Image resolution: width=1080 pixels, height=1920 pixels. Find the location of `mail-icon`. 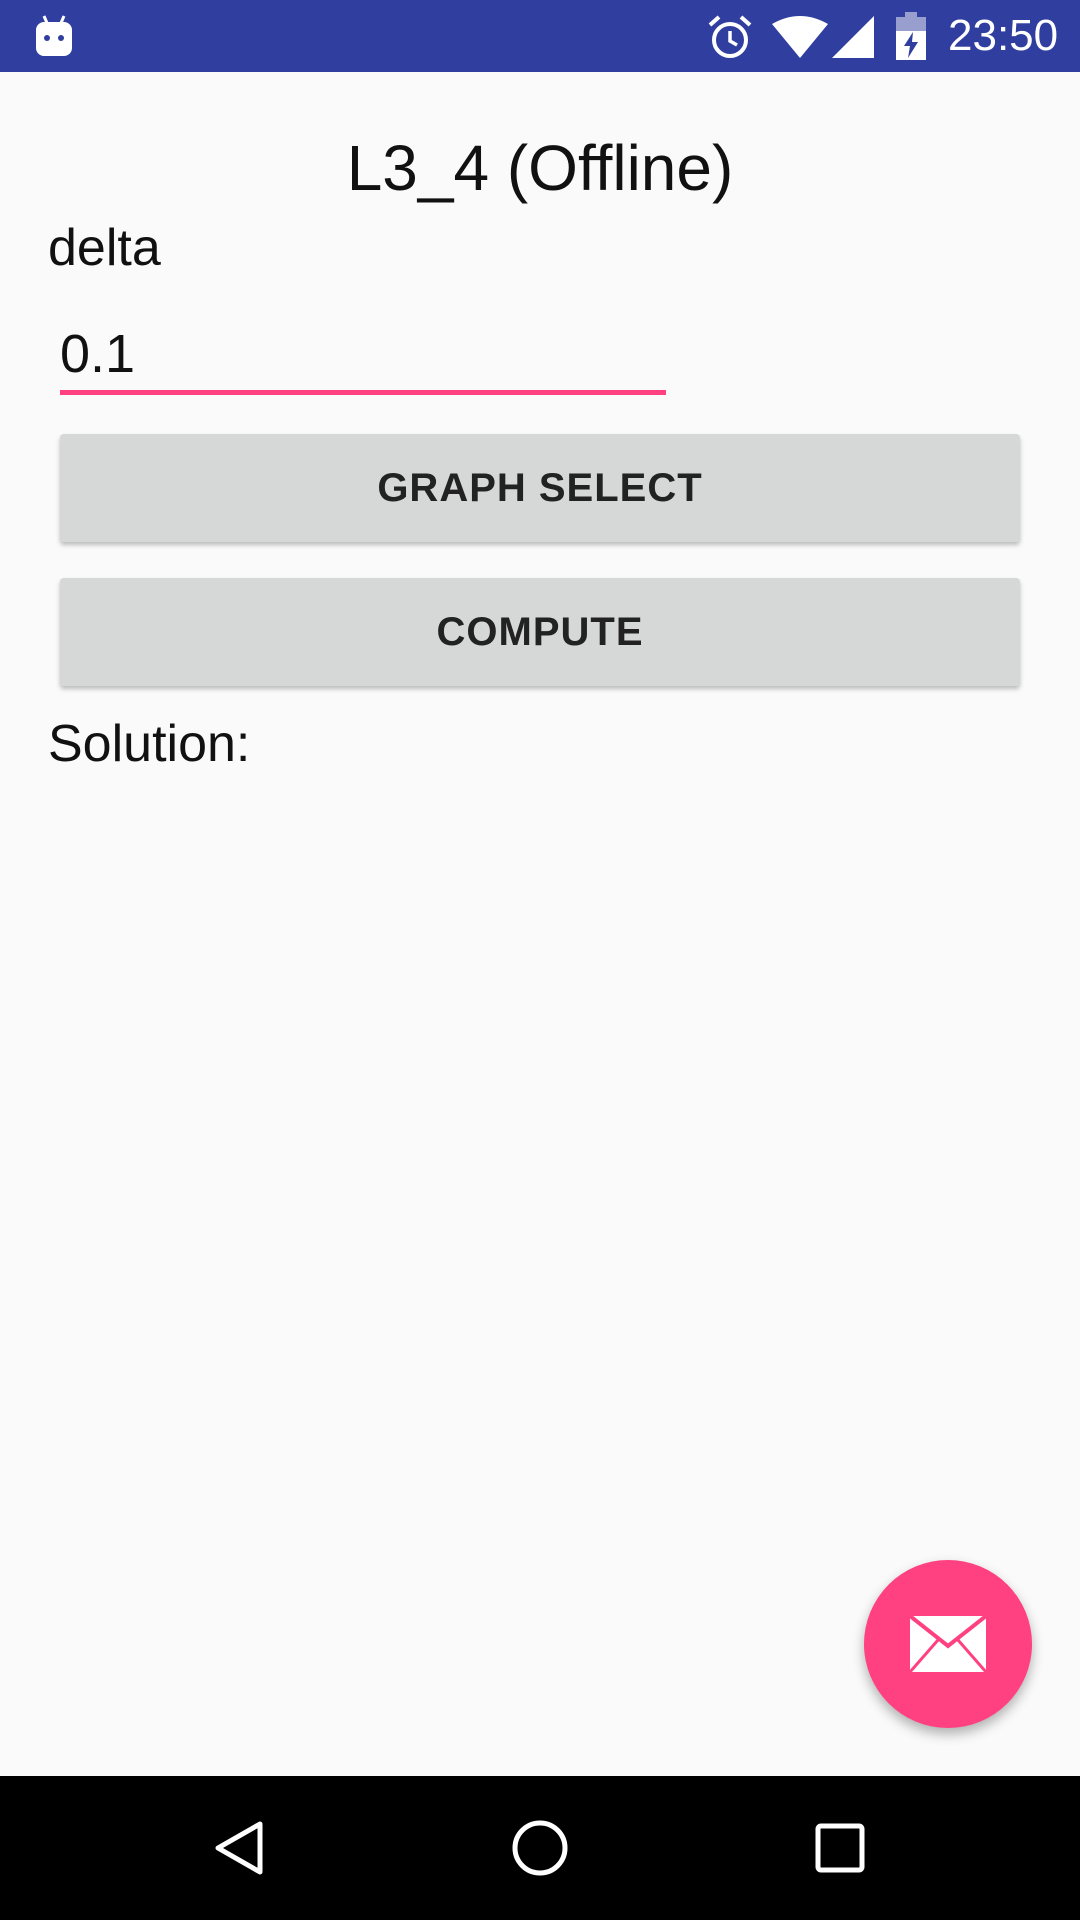

mail-icon is located at coordinates (948, 1644).